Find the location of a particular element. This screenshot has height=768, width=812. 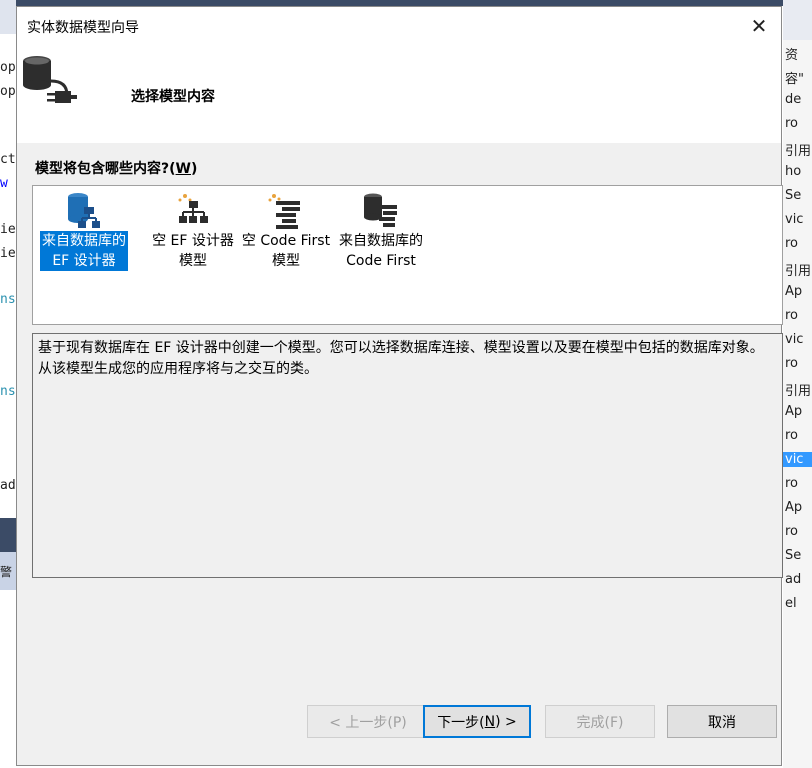

background-code-editor: op op ct w ie ie ns ns ad 警 is located at coordinates (8, 384).